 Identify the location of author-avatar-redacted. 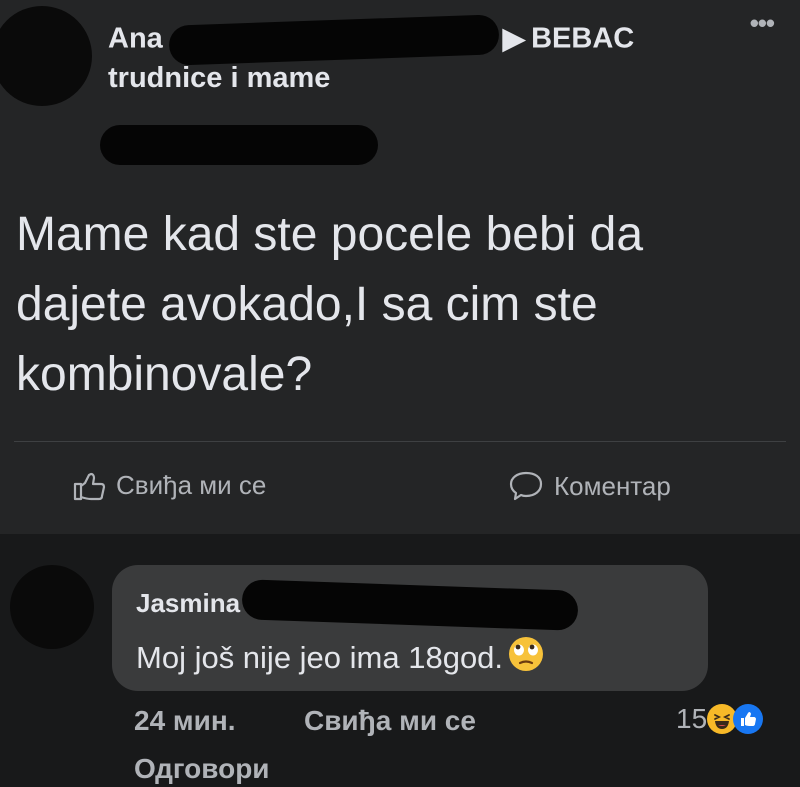
(46, 56).